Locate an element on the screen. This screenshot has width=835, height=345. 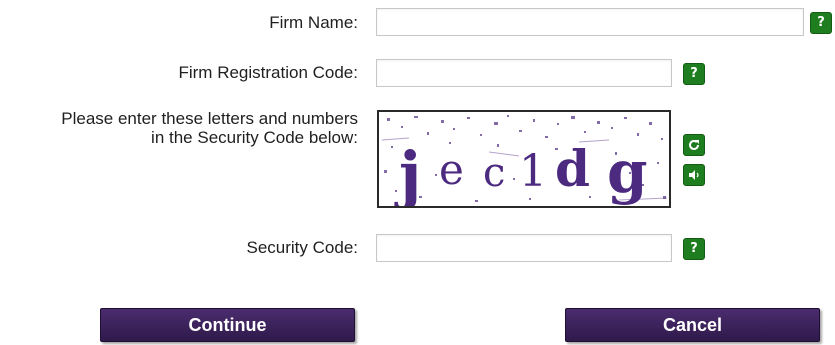
captcha-instruction-line1: Please enter these letters and numbers is located at coordinates (209, 118).